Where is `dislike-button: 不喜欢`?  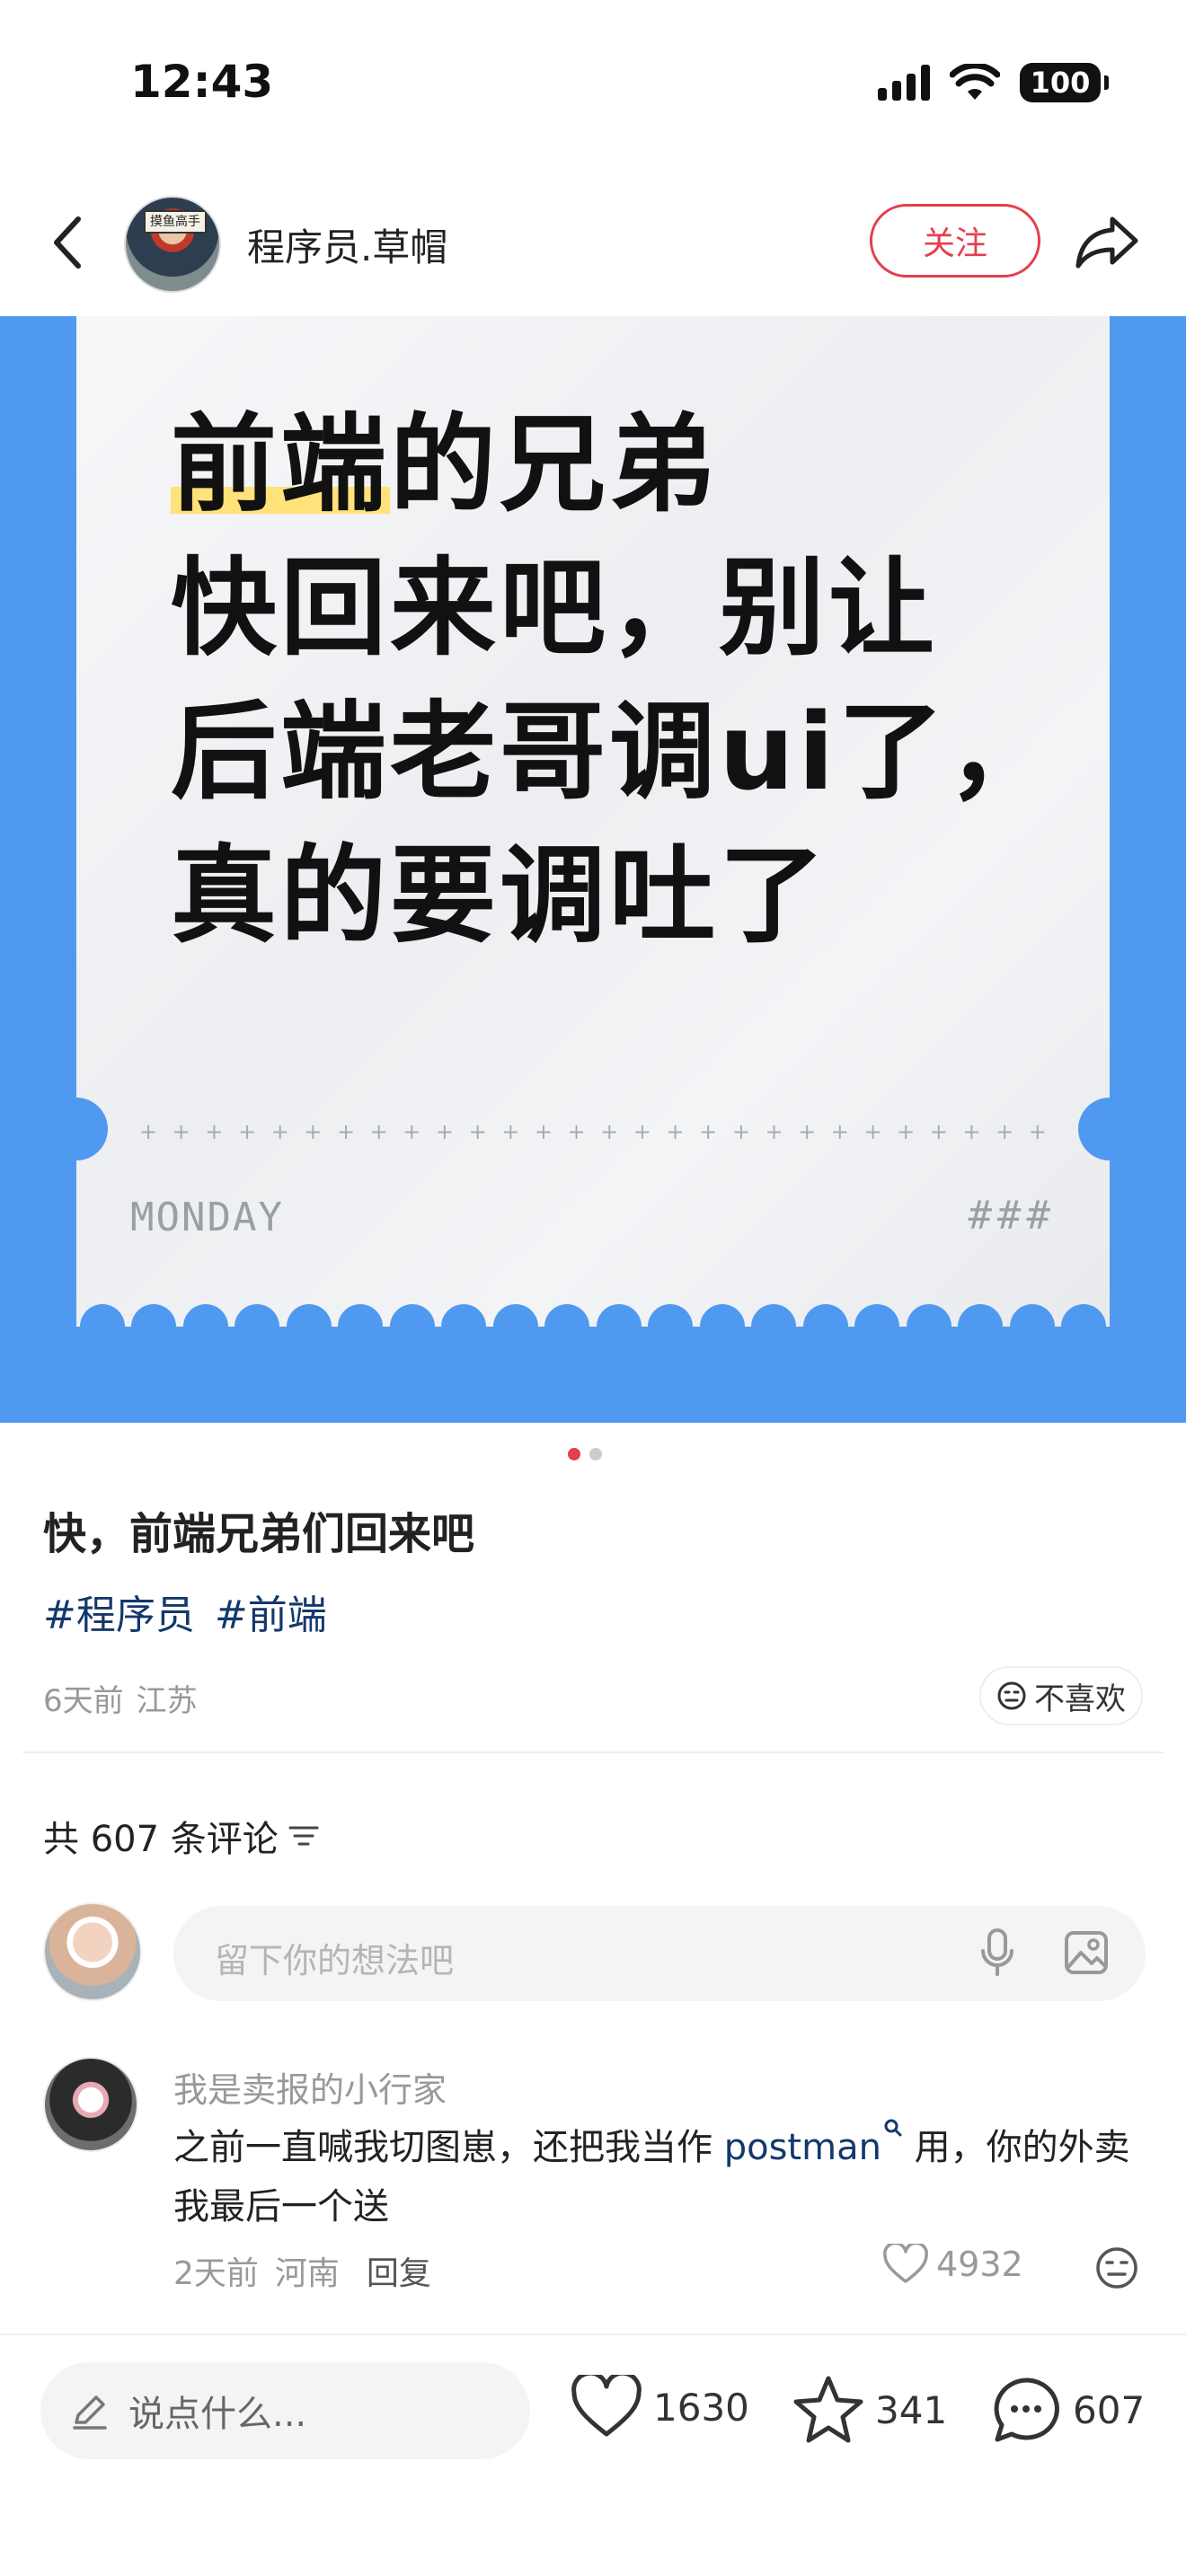
dislike-button: 不喜欢 is located at coordinates (1061, 1695).